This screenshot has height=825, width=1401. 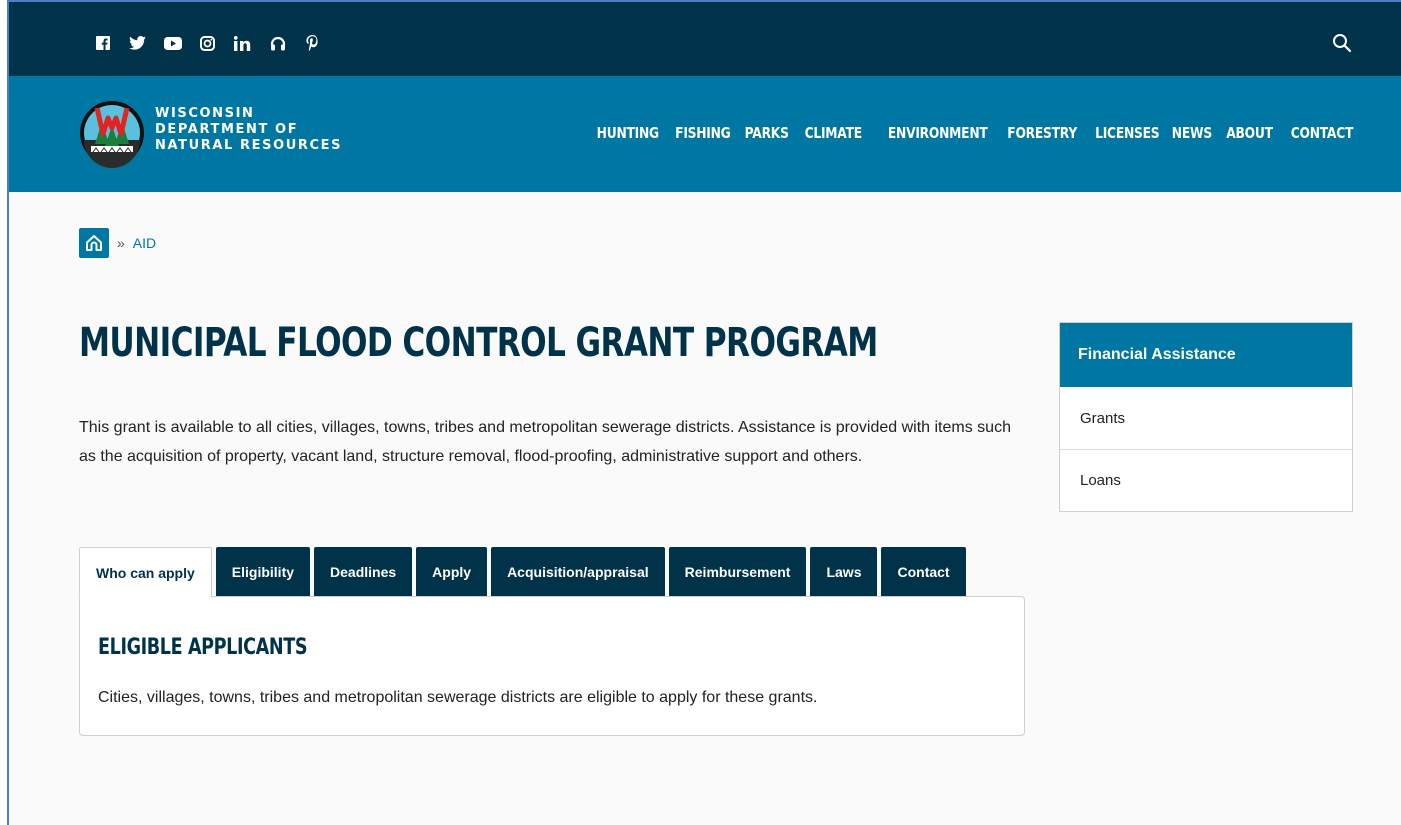 What do you see at coordinates (102, 43) in the screenshot?
I see `facebook-icon` at bounding box center [102, 43].